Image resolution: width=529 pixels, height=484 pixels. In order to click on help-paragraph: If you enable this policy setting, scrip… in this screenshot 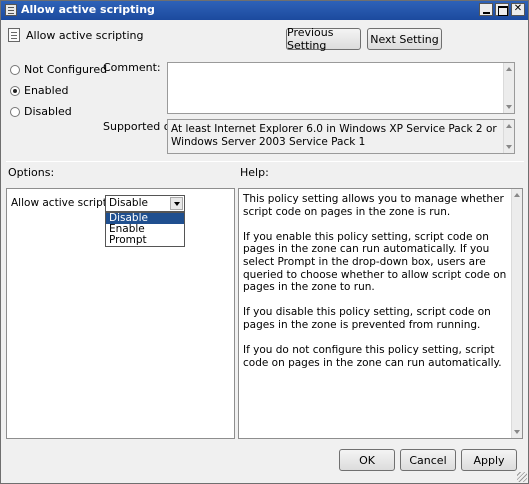, I will do `click(375, 262)`.